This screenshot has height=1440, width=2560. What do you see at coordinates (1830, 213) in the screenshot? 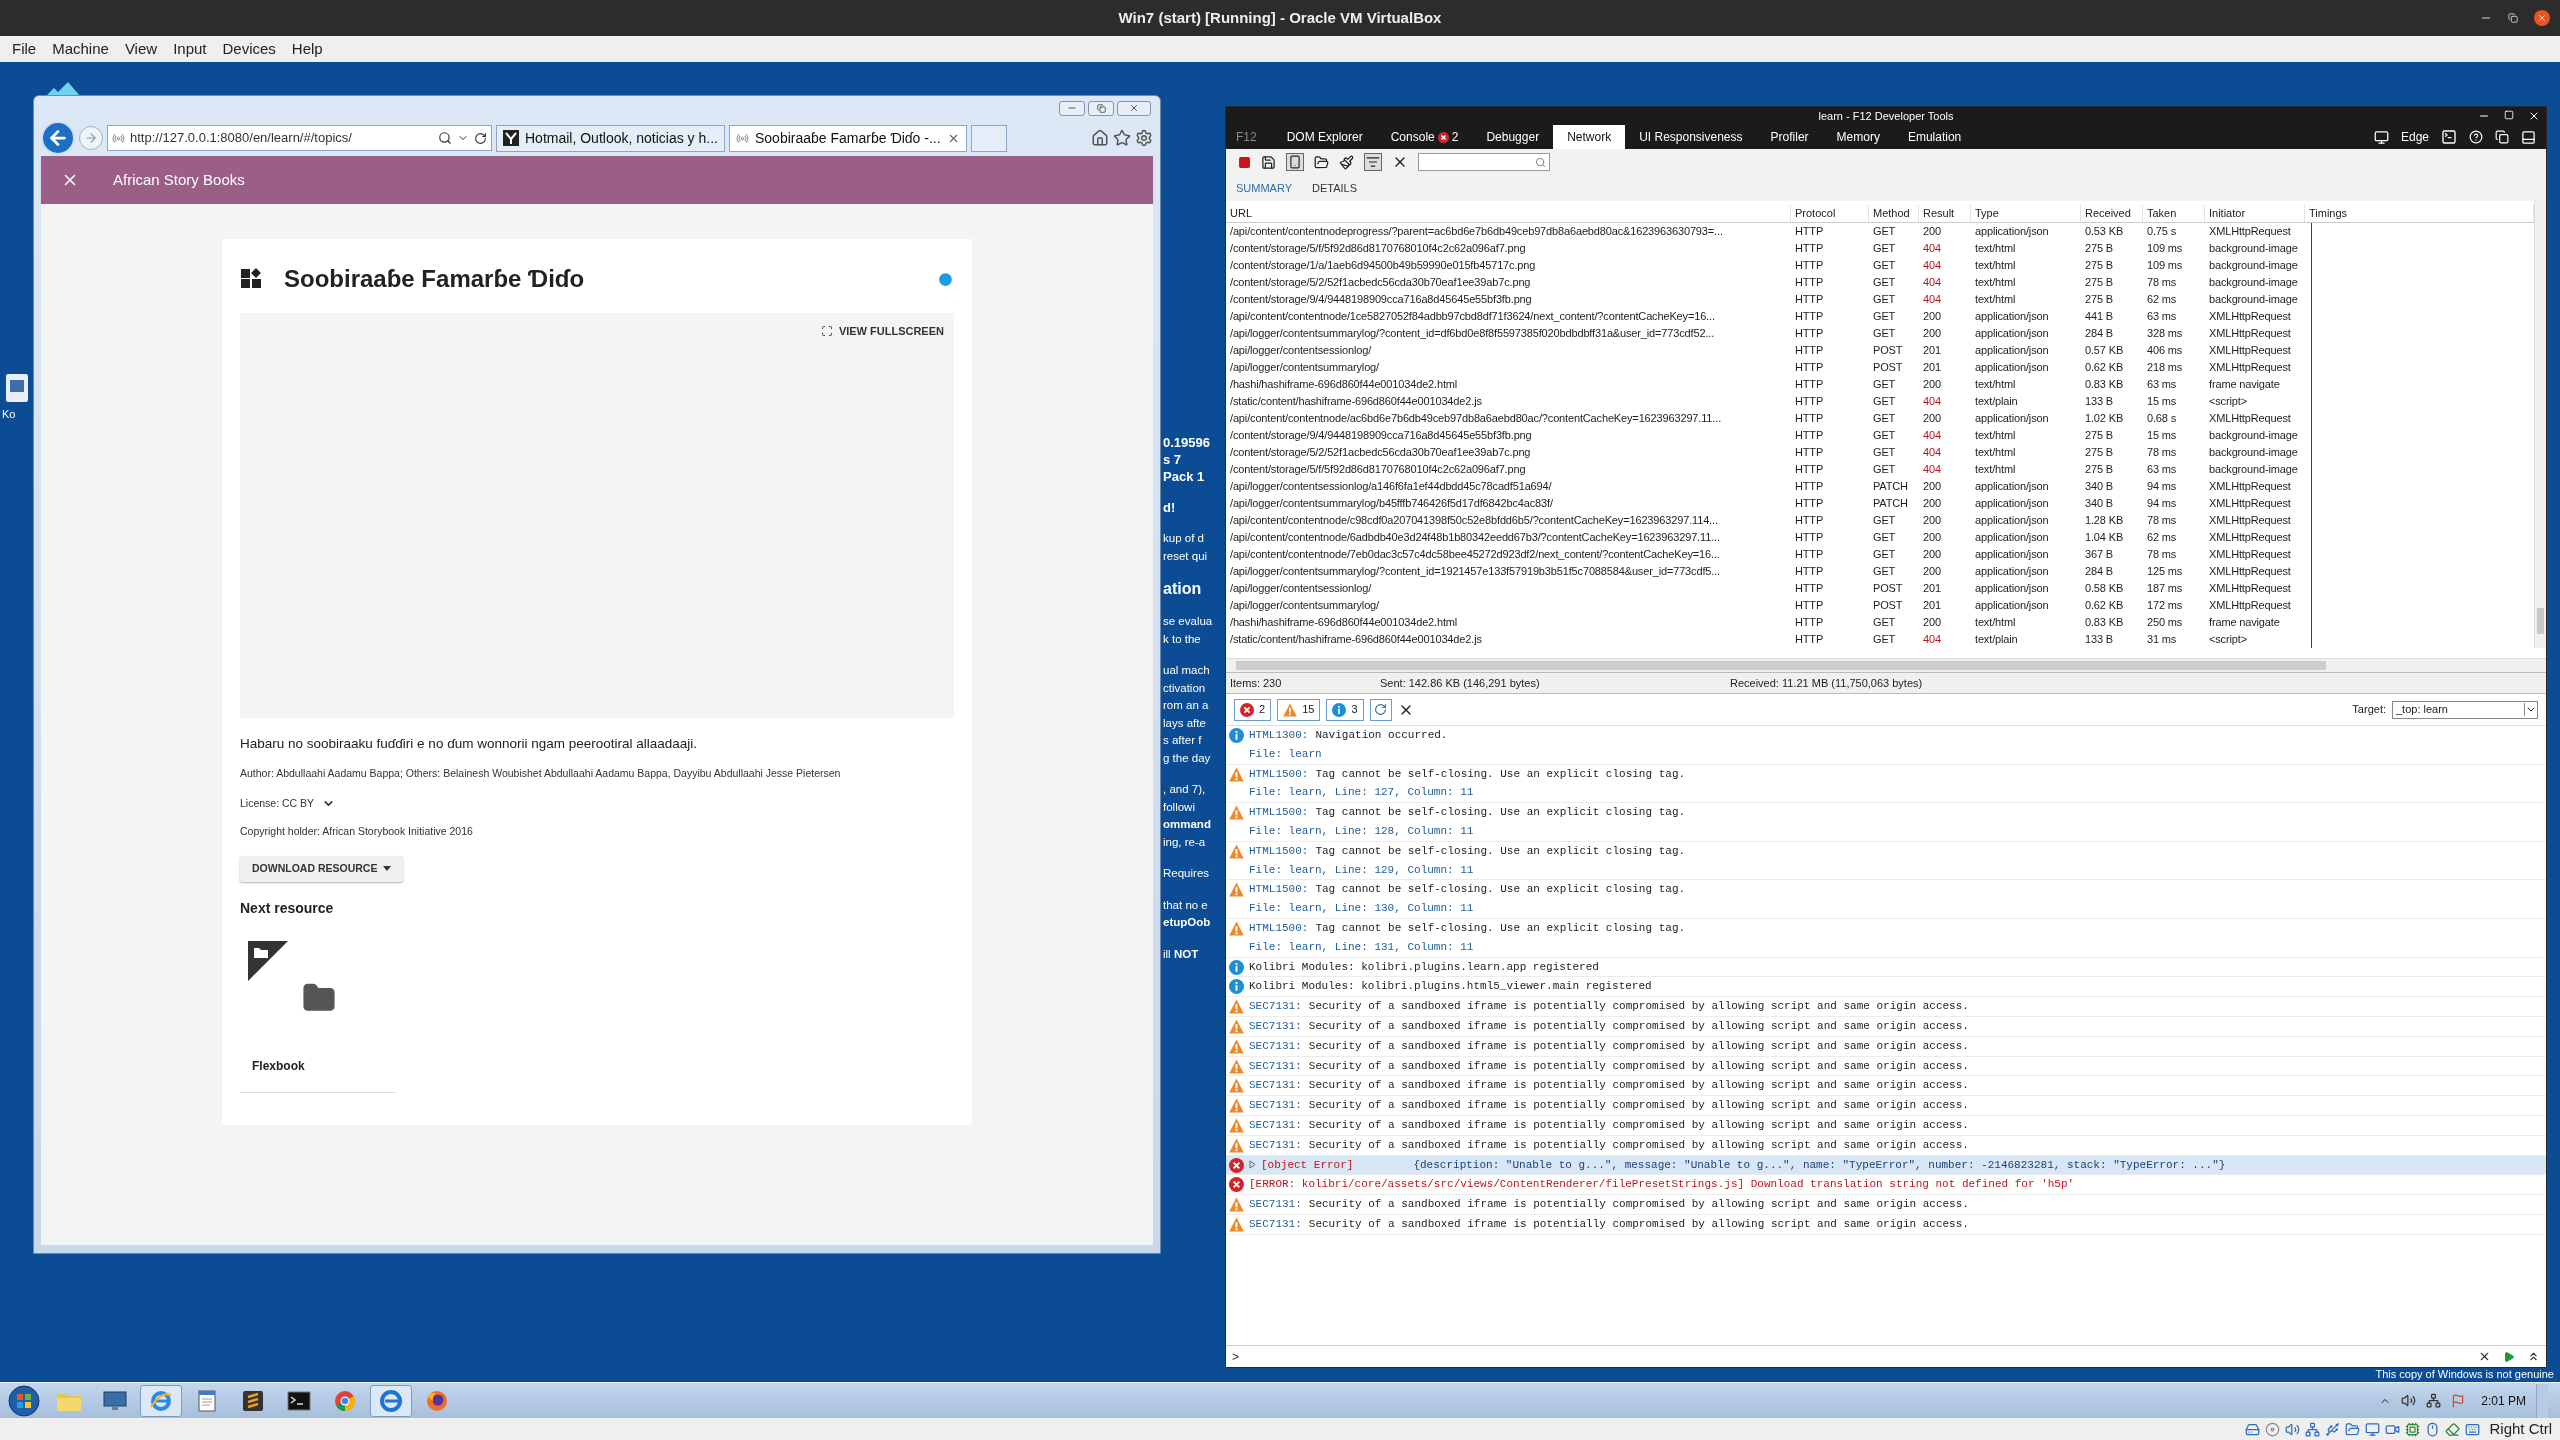
I see `column-header: Protocol` at bounding box center [1830, 213].